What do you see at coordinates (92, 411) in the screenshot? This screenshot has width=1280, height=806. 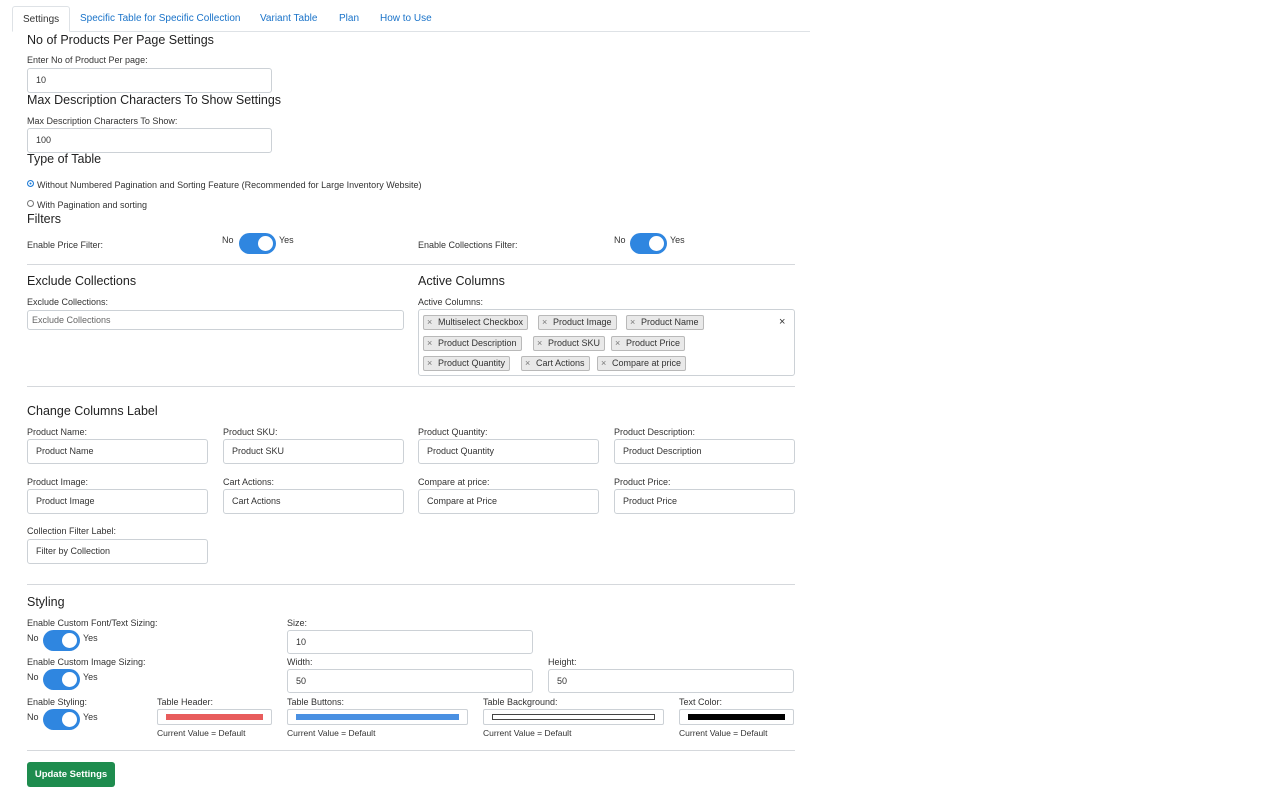 I see `change-labels-heading: Change Columns Label` at bounding box center [92, 411].